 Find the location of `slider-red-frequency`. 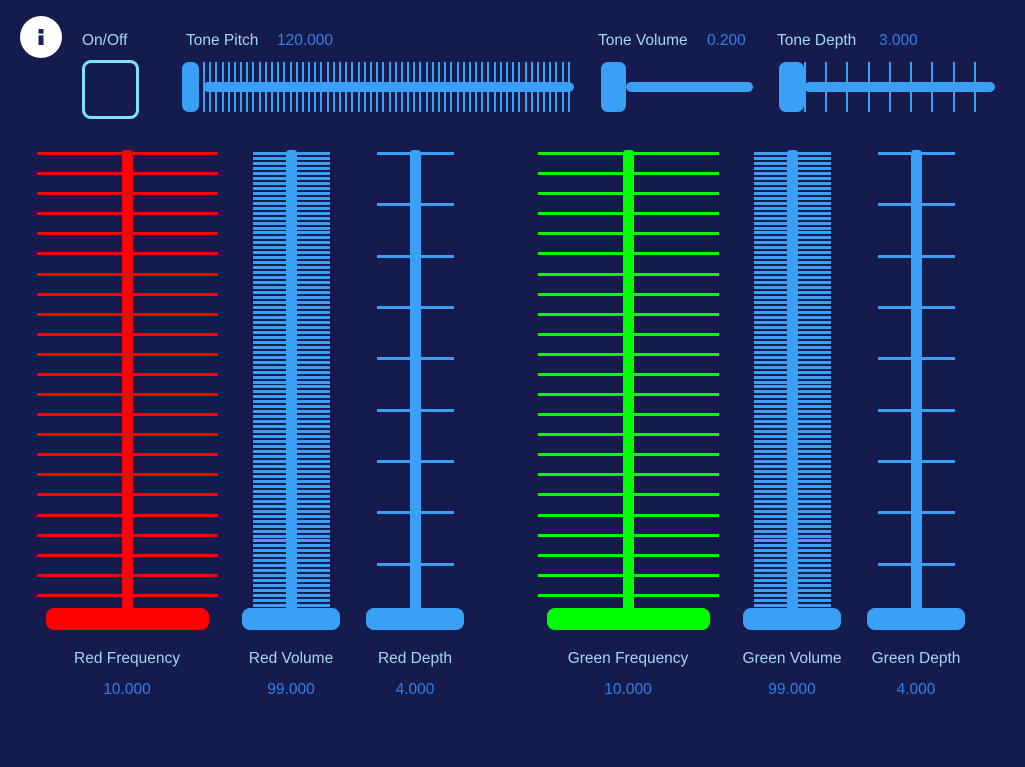

slider-red-frequency is located at coordinates (127, 390).